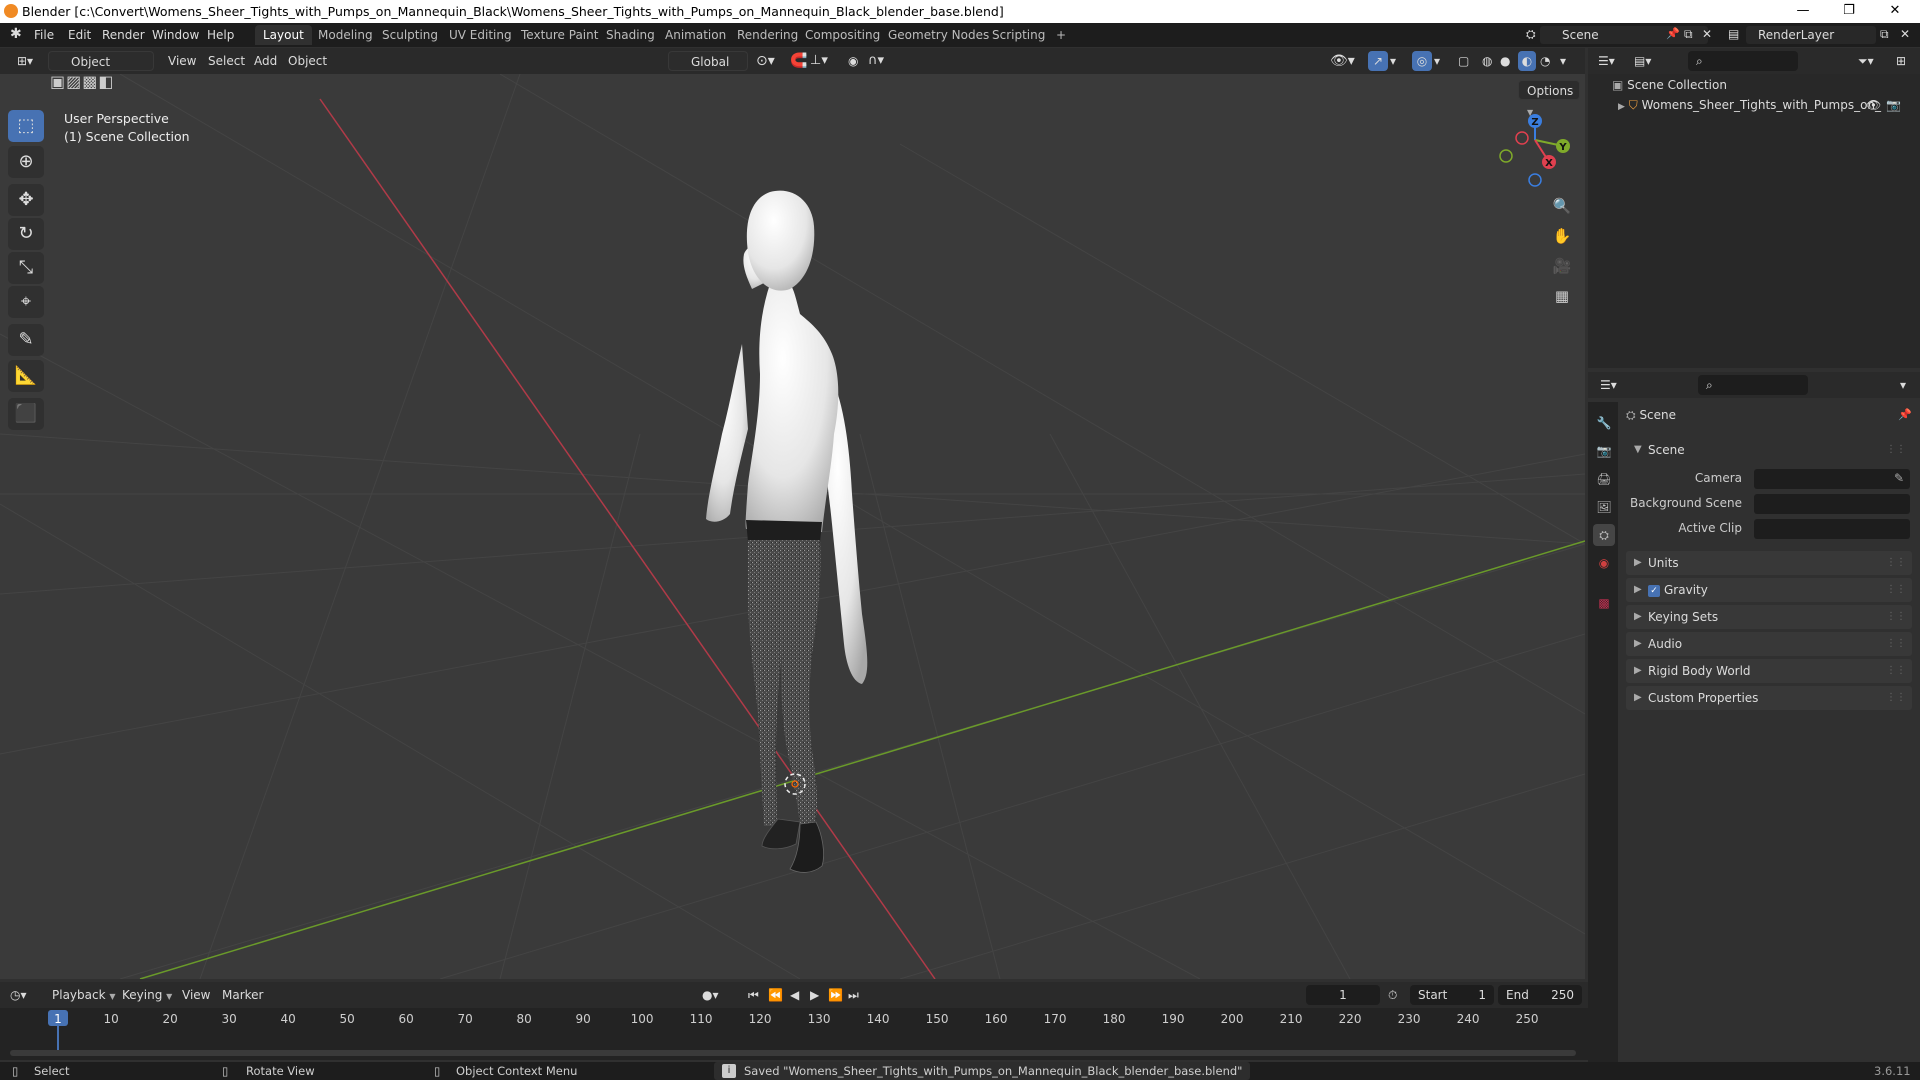  What do you see at coordinates (1893, 105) in the screenshot?
I see `render-camera-icon: 📷` at bounding box center [1893, 105].